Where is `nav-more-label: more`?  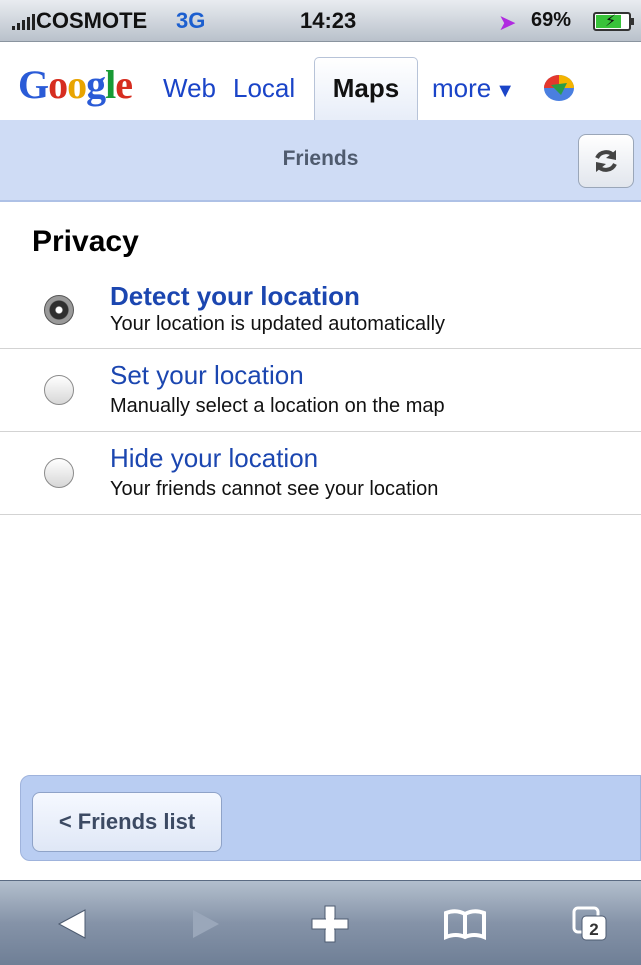
nav-more-label: more is located at coordinates (462, 88).